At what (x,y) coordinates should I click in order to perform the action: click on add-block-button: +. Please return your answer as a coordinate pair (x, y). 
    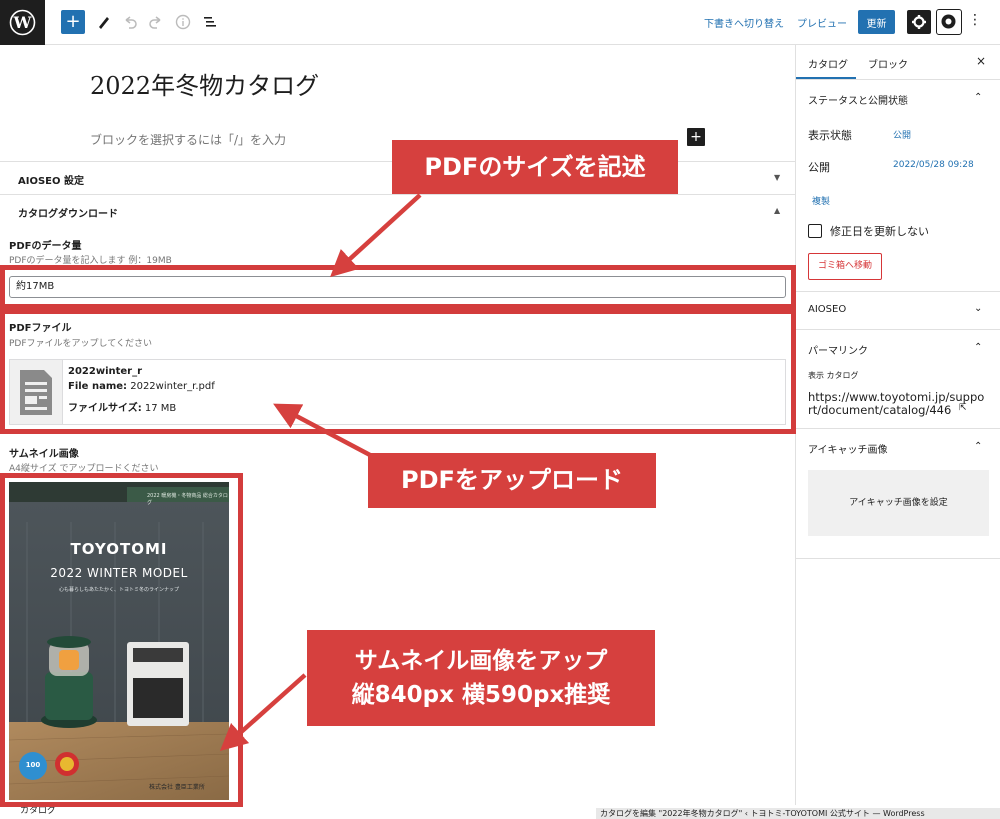
    Looking at the image, I should click on (73, 22).